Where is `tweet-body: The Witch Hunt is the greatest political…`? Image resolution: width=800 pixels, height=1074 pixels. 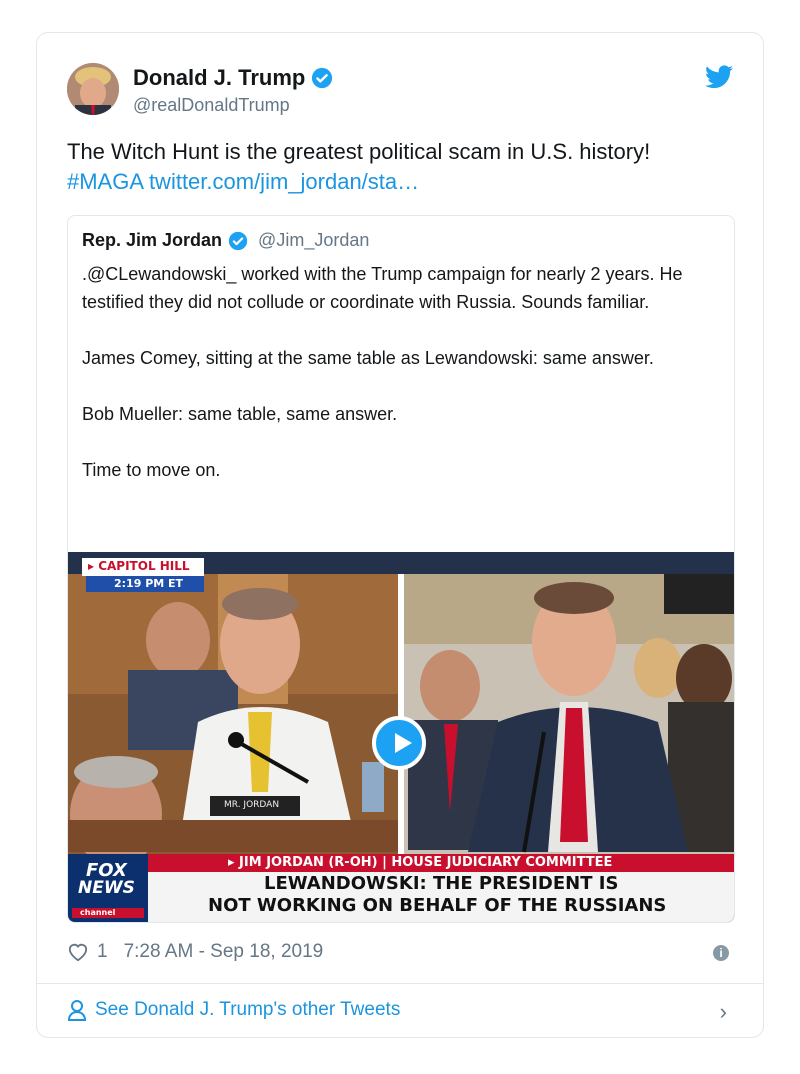
tweet-body: The Witch Hunt is the greatest political… is located at coordinates (359, 151).